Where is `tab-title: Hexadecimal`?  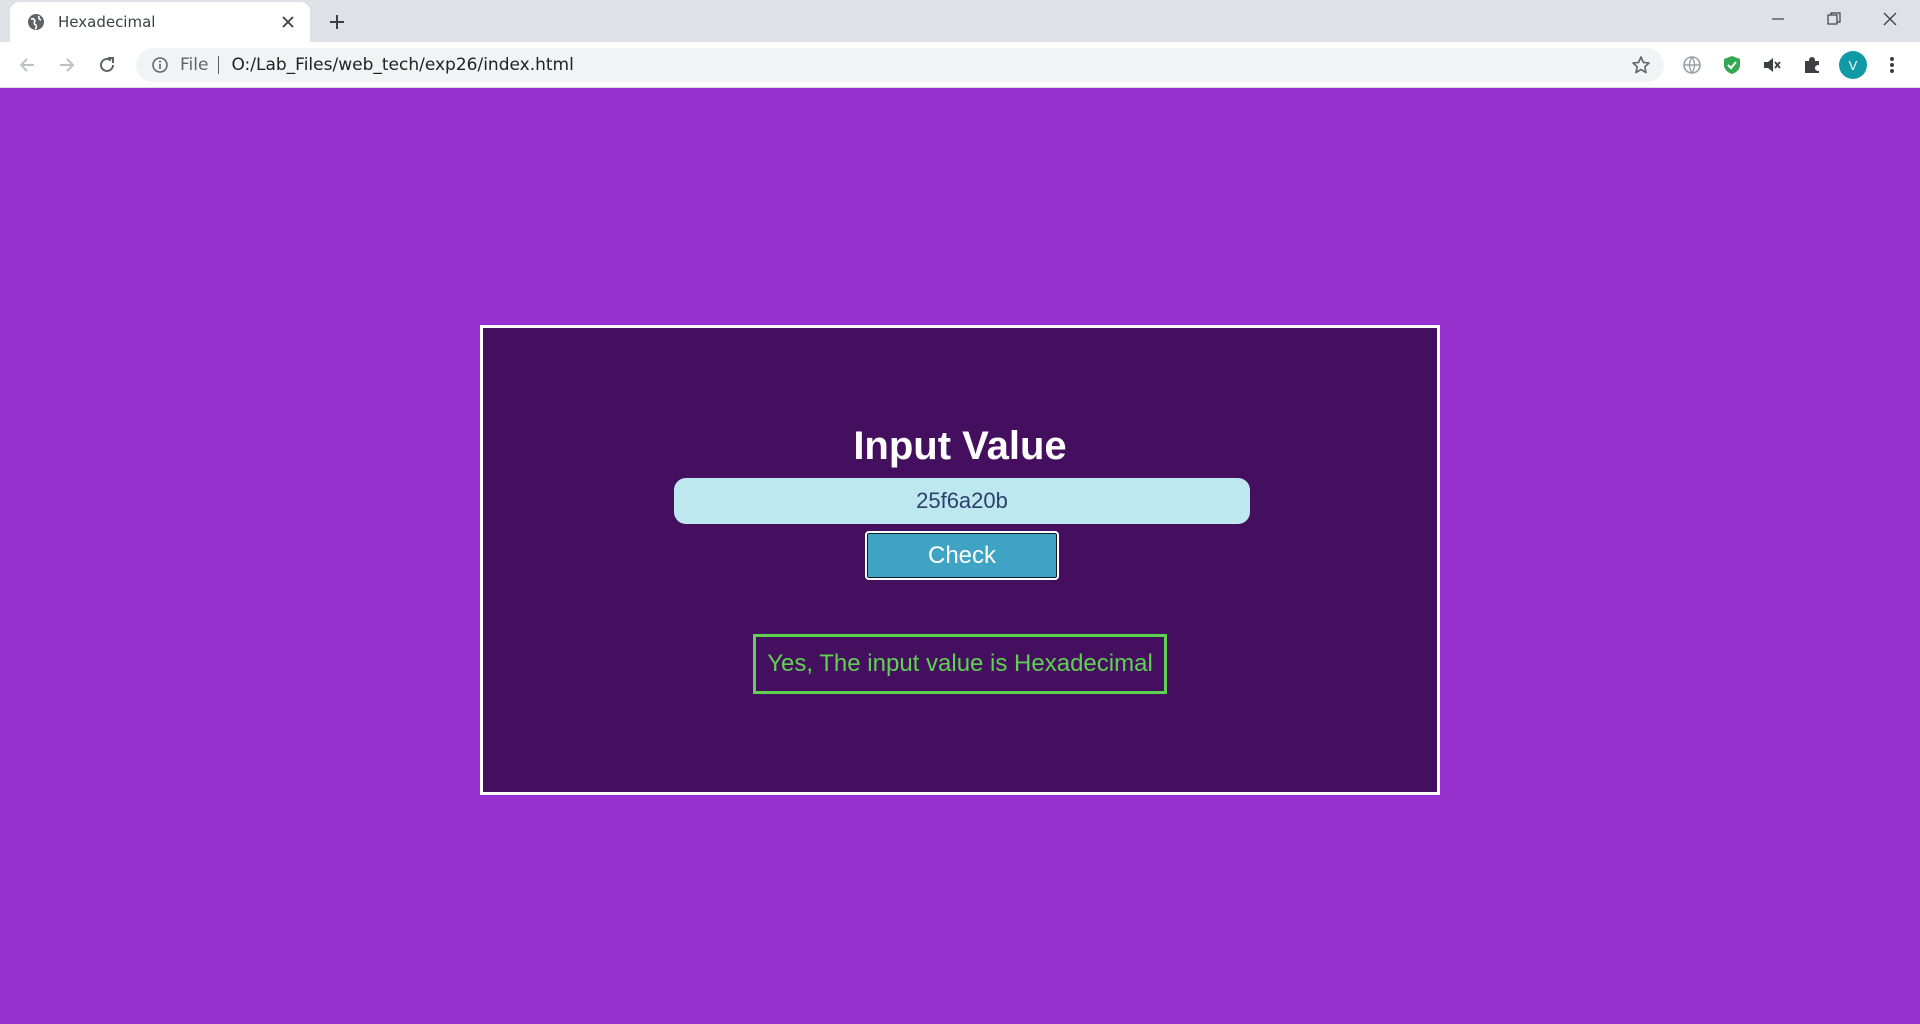 tab-title: Hexadecimal is located at coordinates (107, 22).